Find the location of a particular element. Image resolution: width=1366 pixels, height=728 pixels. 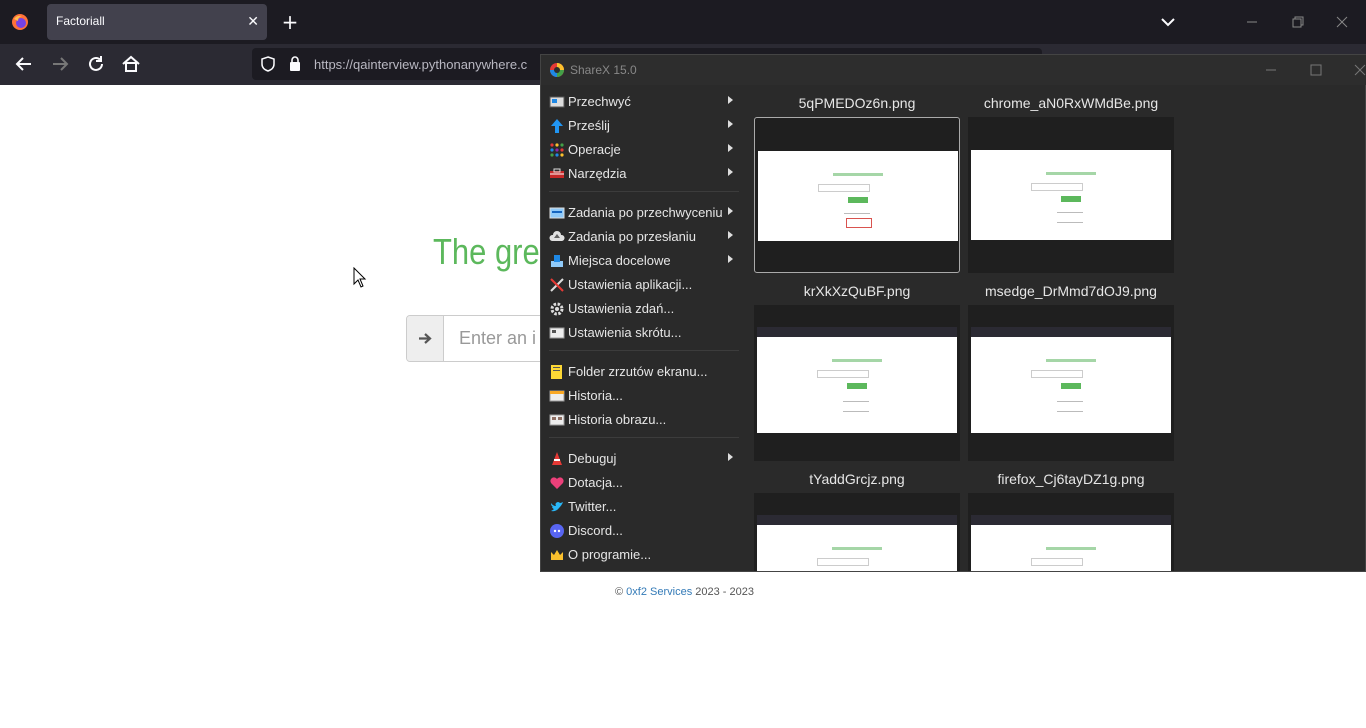

reload-icon is located at coordinates (96, 64).